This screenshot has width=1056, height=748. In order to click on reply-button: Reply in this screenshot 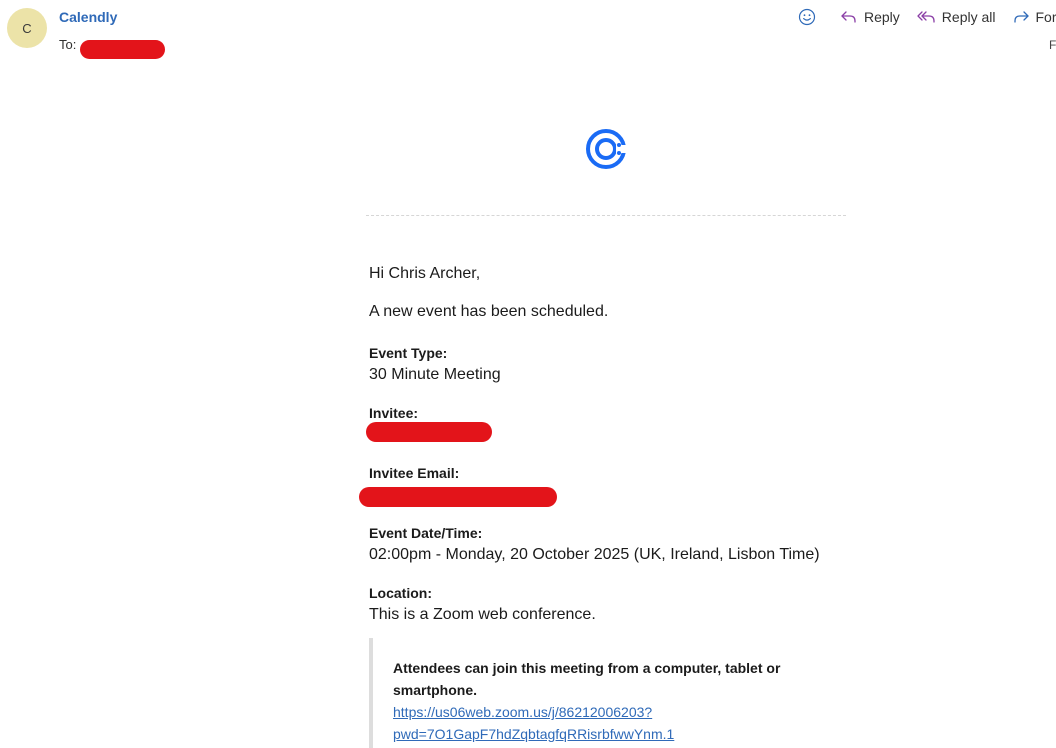, I will do `click(870, 17)`.